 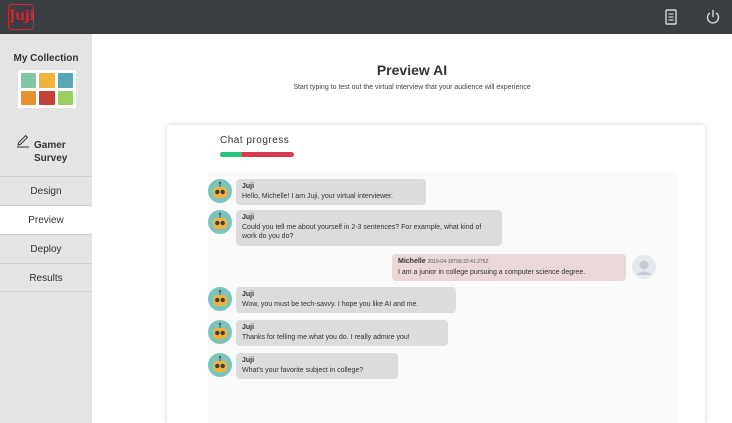 What do you see at coordinates (21, 17) in the screenshot?
I see `juji-logo: Juji` at bounding box center [21, 17].